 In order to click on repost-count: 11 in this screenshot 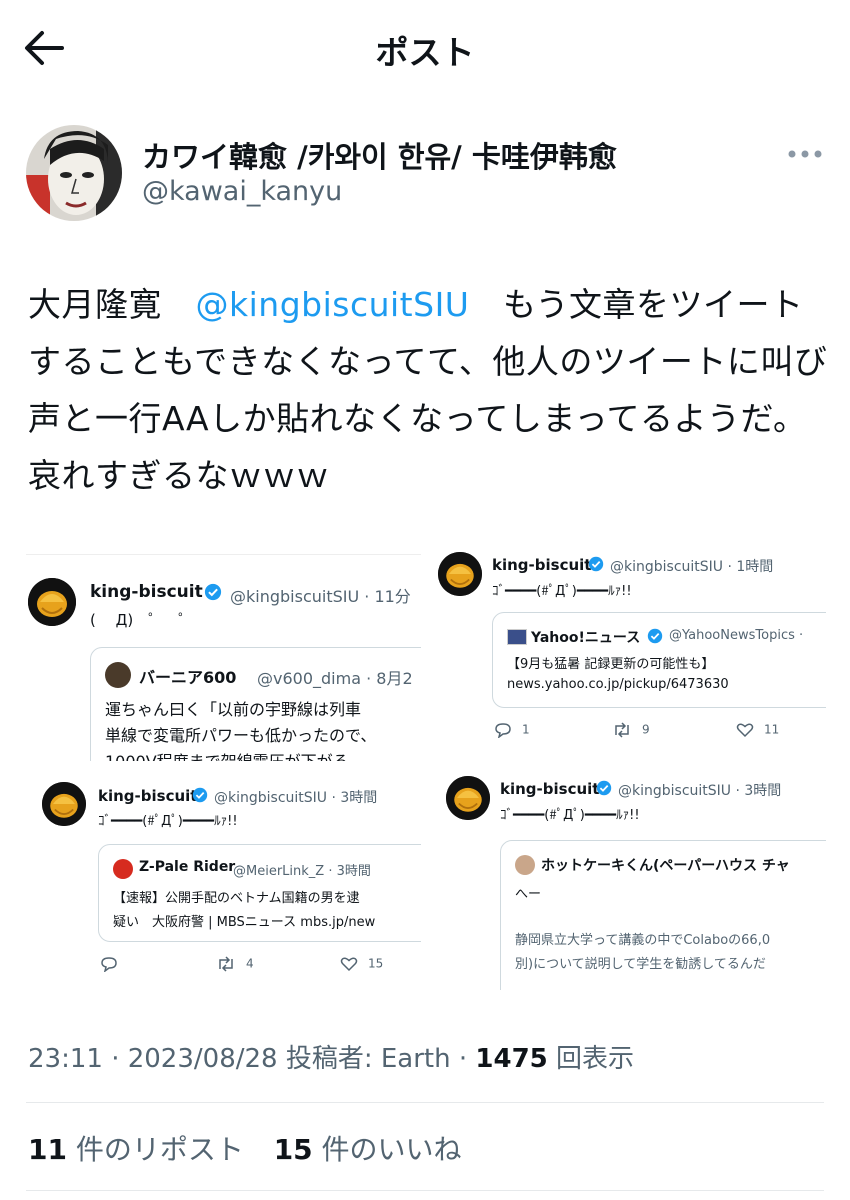, I will do `click(47, 1149)`.